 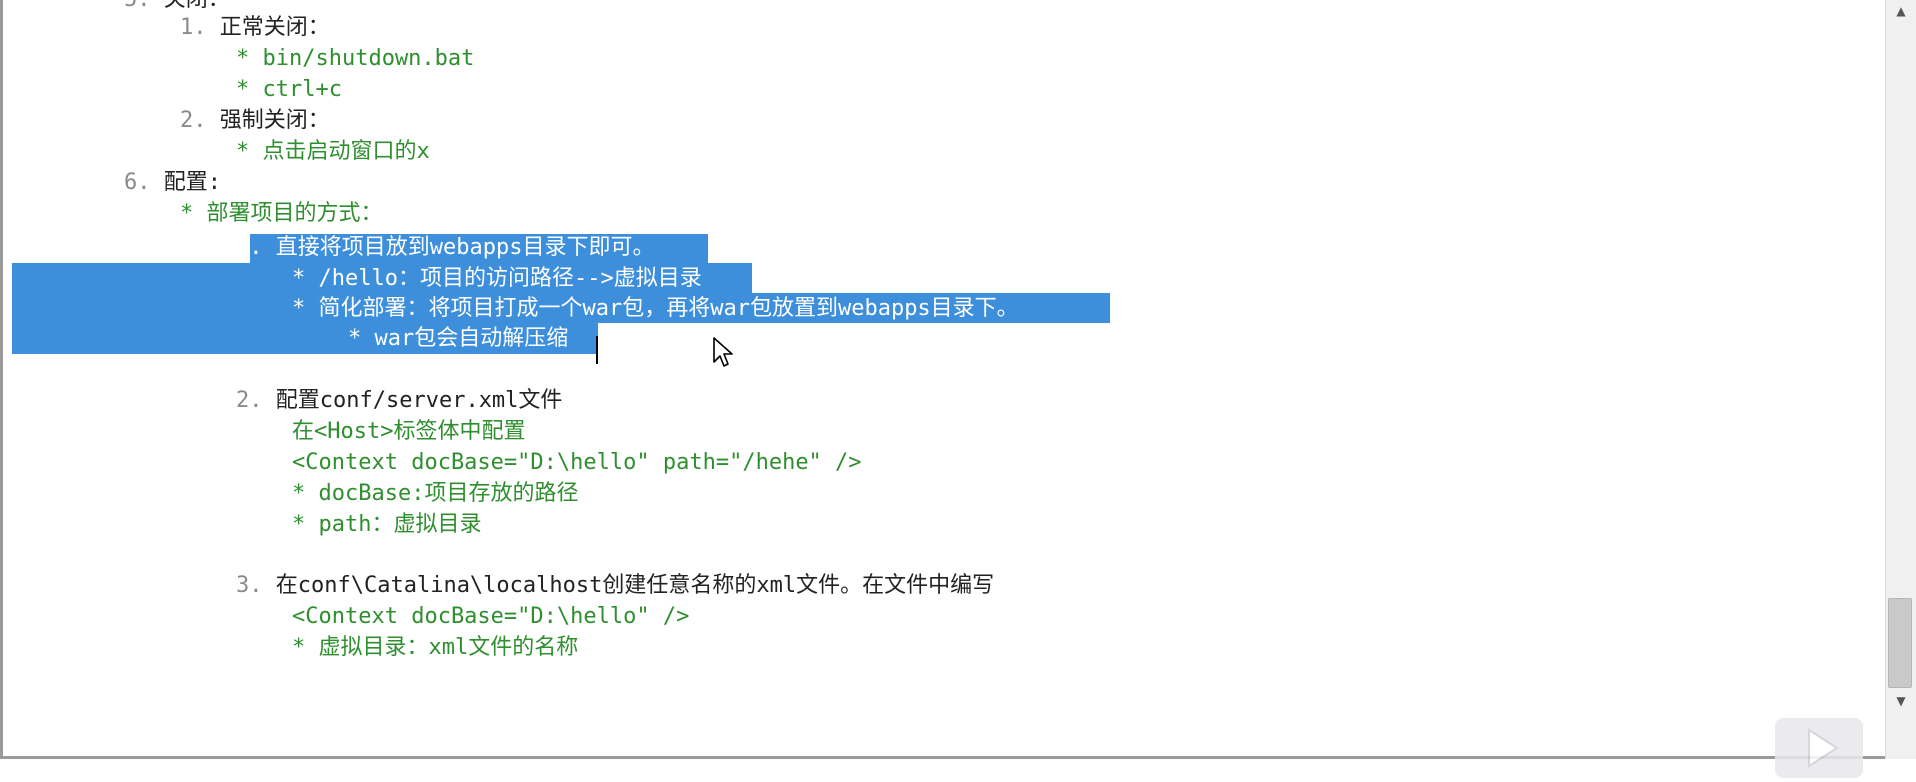 I want to click on code-line-selected: * war包会自动解压缩, so click(x=458, y=338).